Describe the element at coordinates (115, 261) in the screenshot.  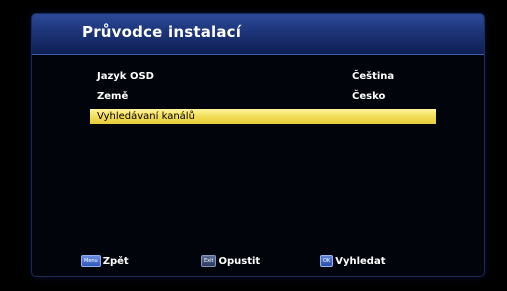
I see `back-label: Zpět` at that location.